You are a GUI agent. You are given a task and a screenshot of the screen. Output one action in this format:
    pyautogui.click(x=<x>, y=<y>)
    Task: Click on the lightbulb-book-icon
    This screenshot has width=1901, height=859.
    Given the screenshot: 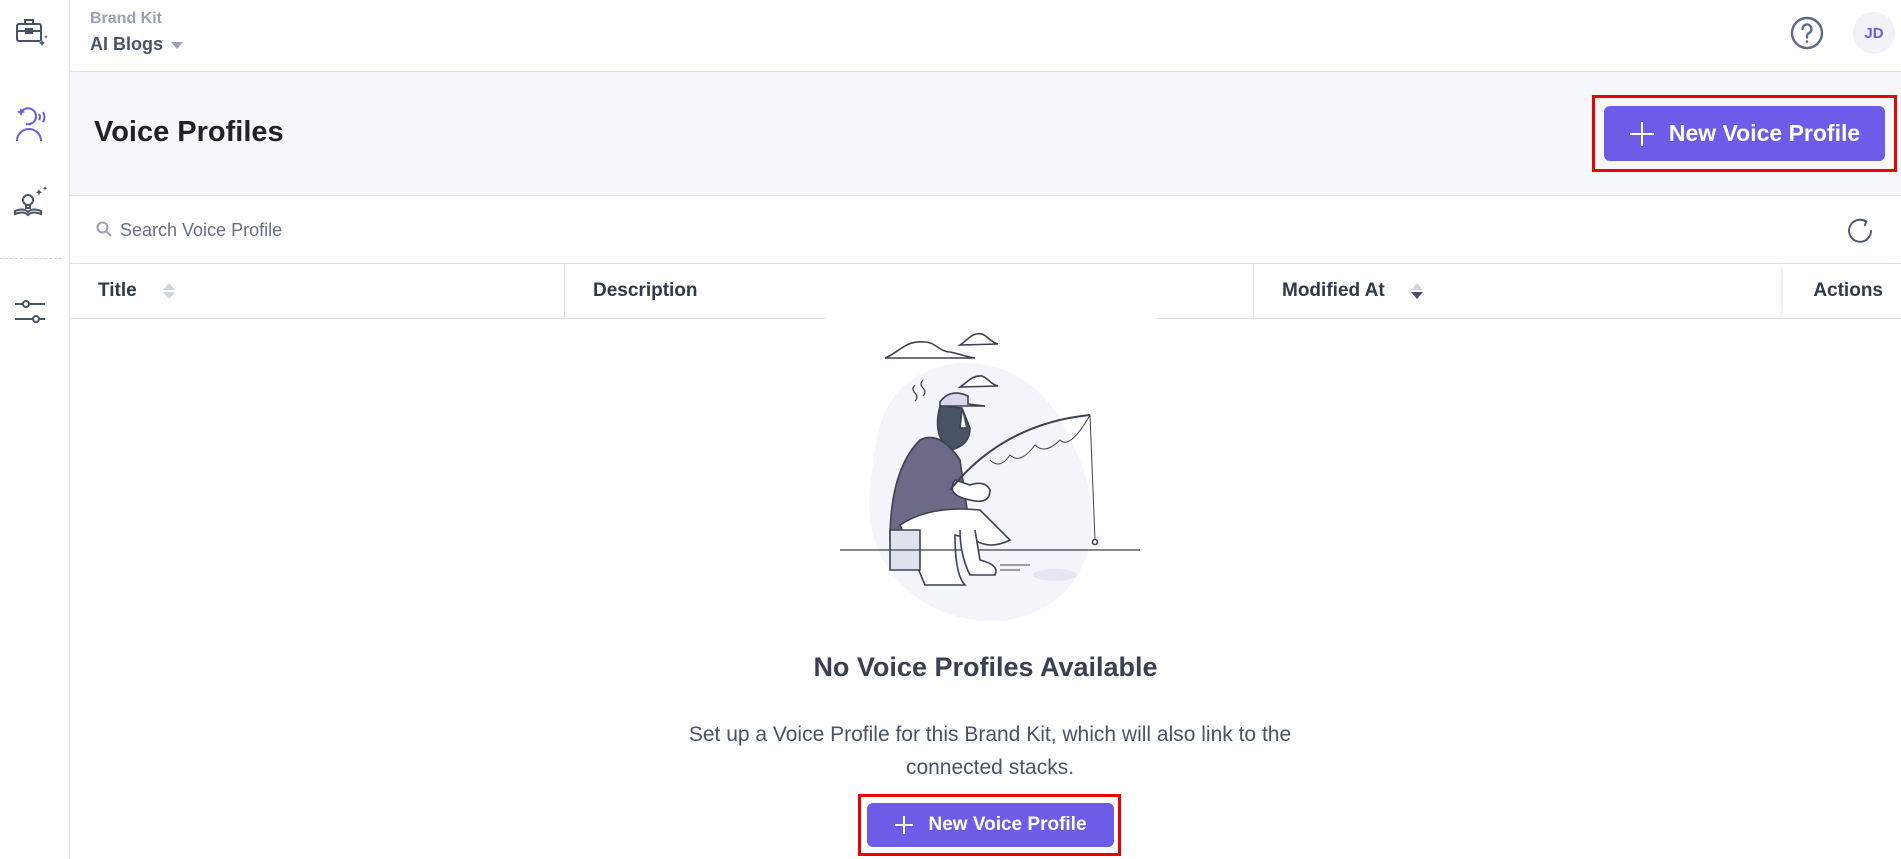 What is the action you would take?
    pyautogui.click(x=31, y=201)
    